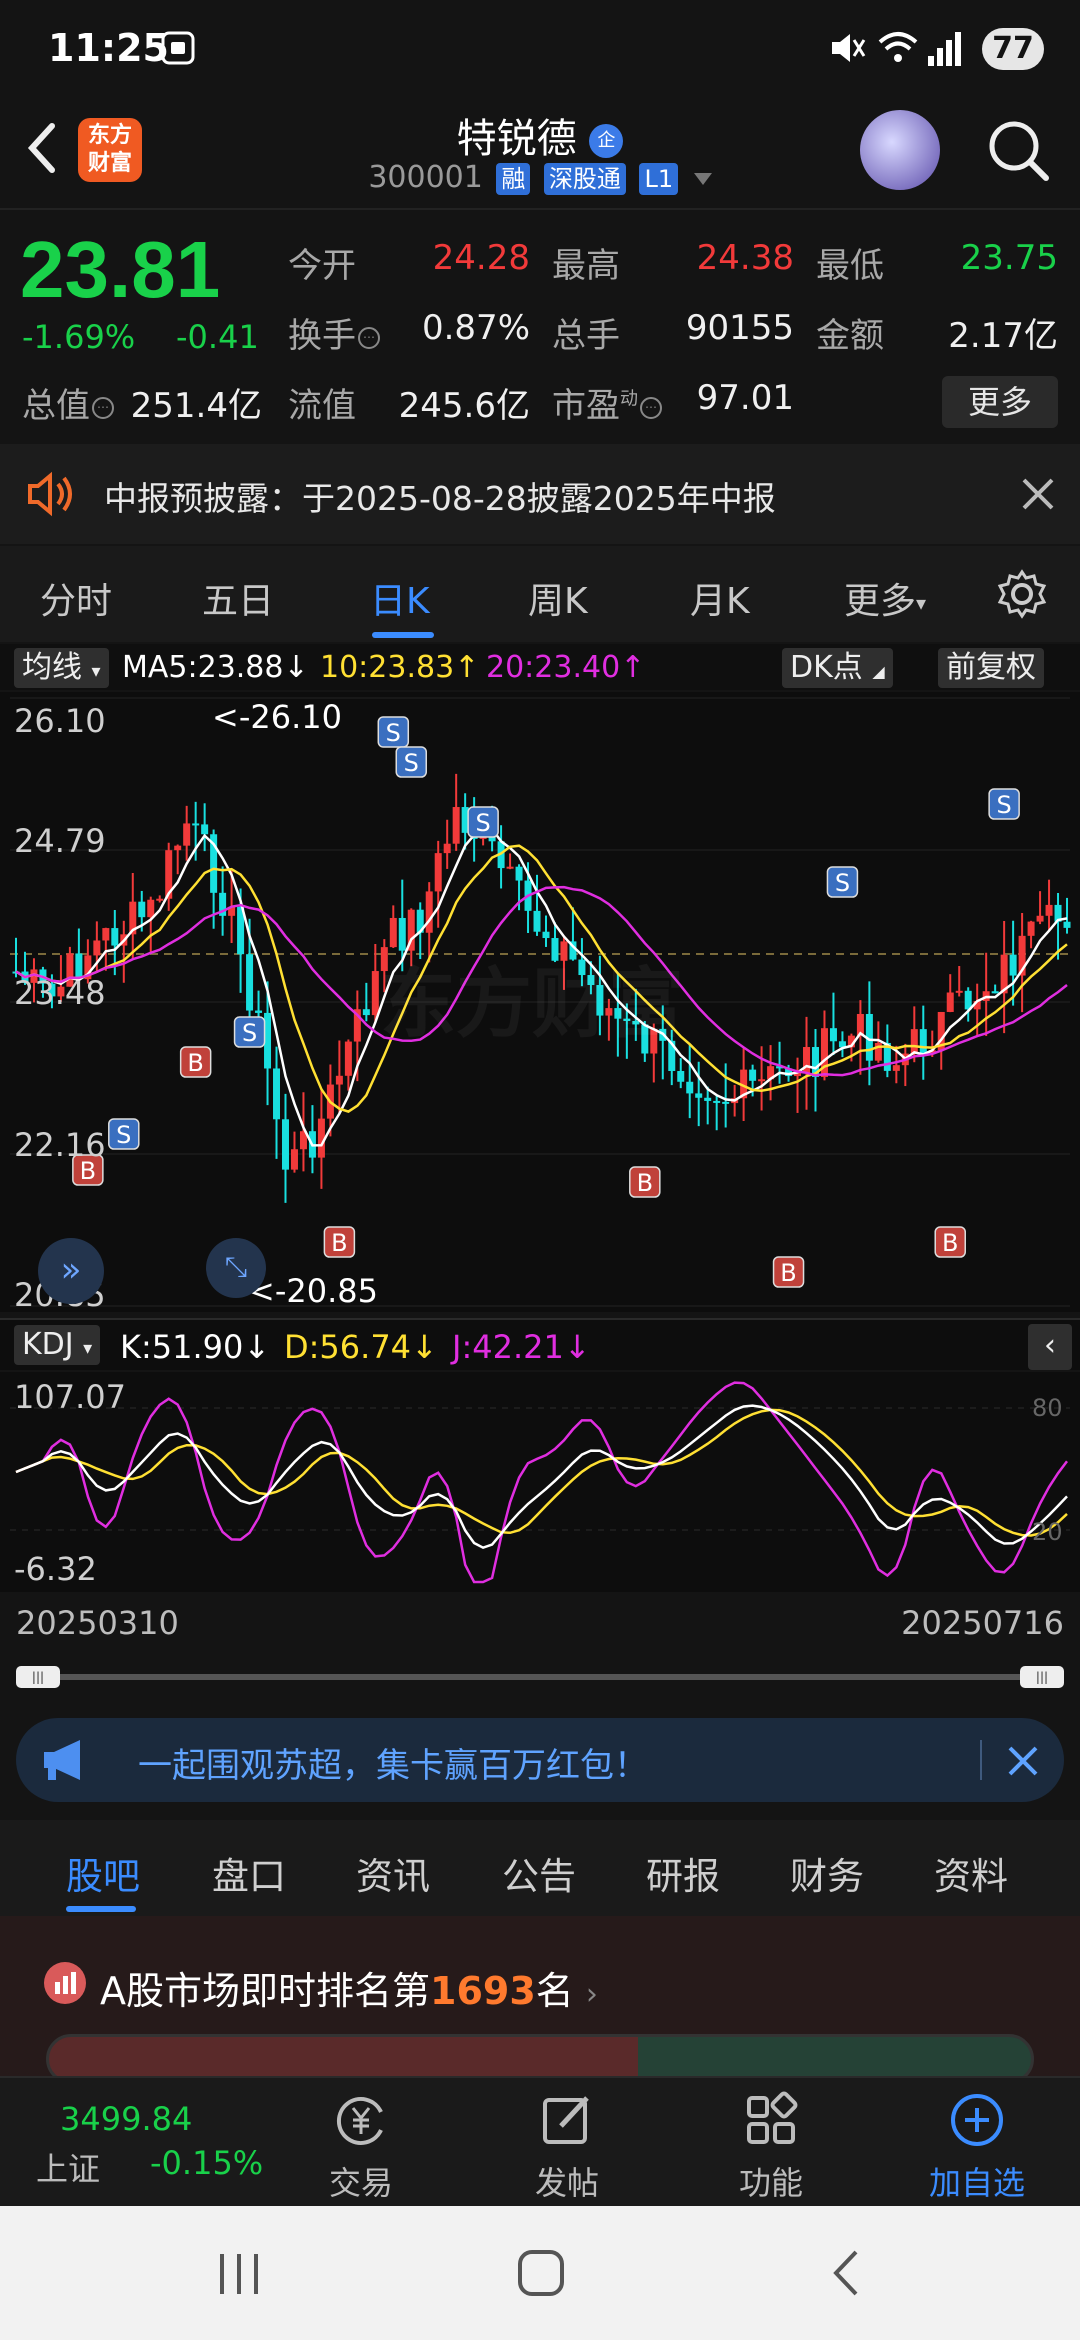  What do you see at coordinates (846, 2273) in the screenshot?
I see `back-nav-icon` at bounding box center [846, 2273].